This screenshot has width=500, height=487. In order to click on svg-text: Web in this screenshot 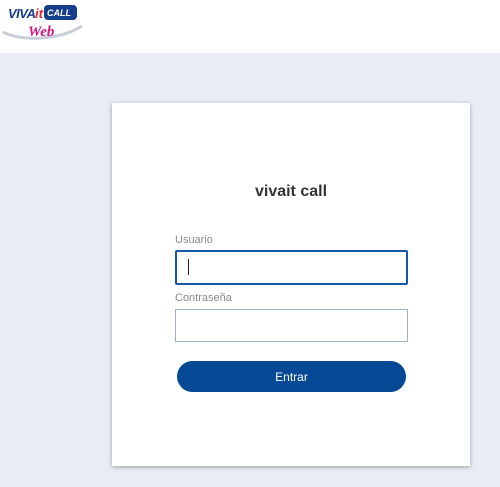, I will do `click(41, 32)`.